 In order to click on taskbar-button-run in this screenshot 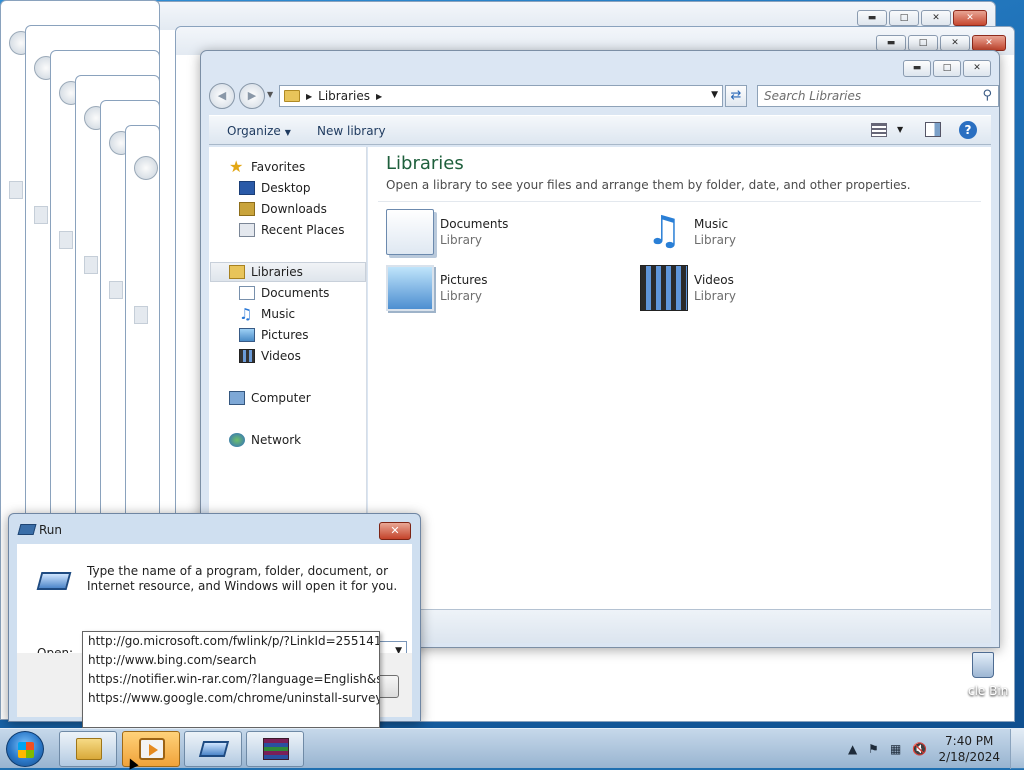, I will do `click(213, 749)`.